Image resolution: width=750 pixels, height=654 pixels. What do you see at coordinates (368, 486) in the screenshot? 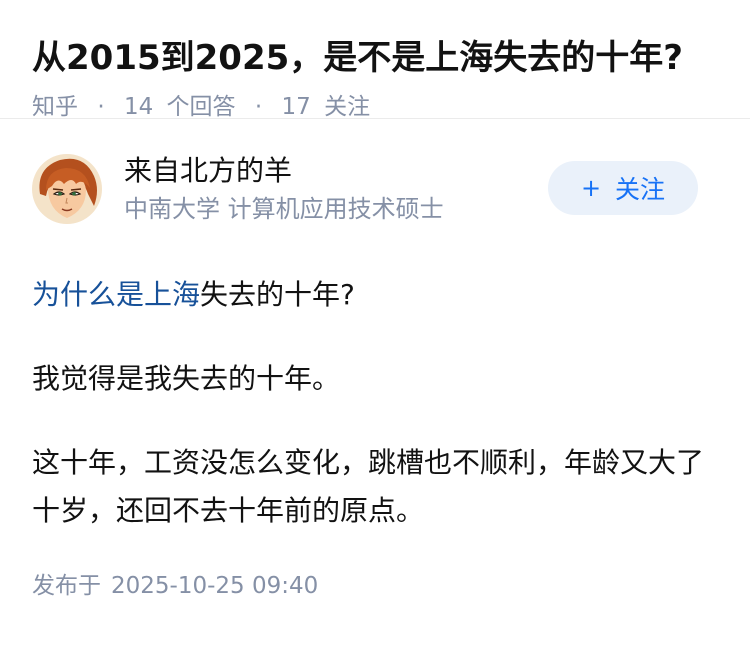
I see `answer-paragraph: 这十年，工资没怎么变化，跳槽也不顺利，年龄又大了十岁，还回不去十年前的原点。` at bounding box center [368, 486].